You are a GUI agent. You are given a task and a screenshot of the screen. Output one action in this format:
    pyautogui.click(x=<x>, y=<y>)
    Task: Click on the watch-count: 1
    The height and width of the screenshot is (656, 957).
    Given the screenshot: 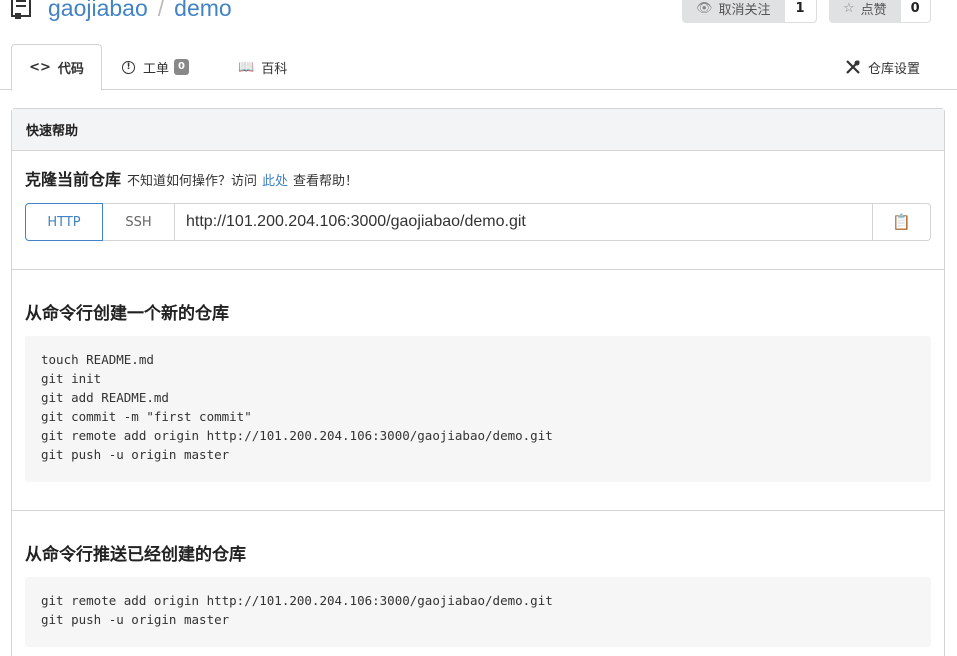 What is the action you would take?
    pyautogui.click(x=800, y=11)
    